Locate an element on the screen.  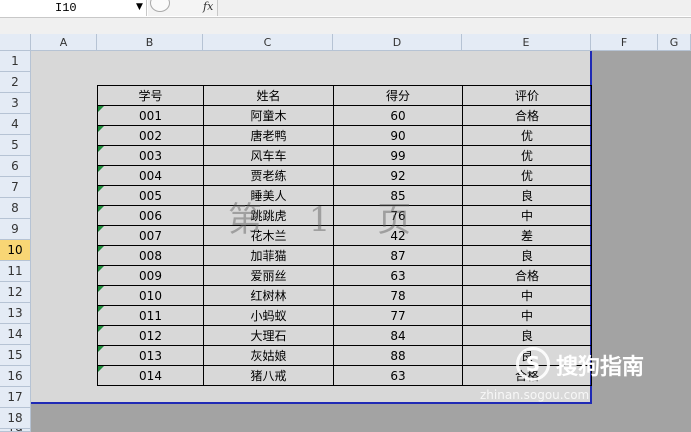
row-header: 3 is located at coordinates (15, 103).